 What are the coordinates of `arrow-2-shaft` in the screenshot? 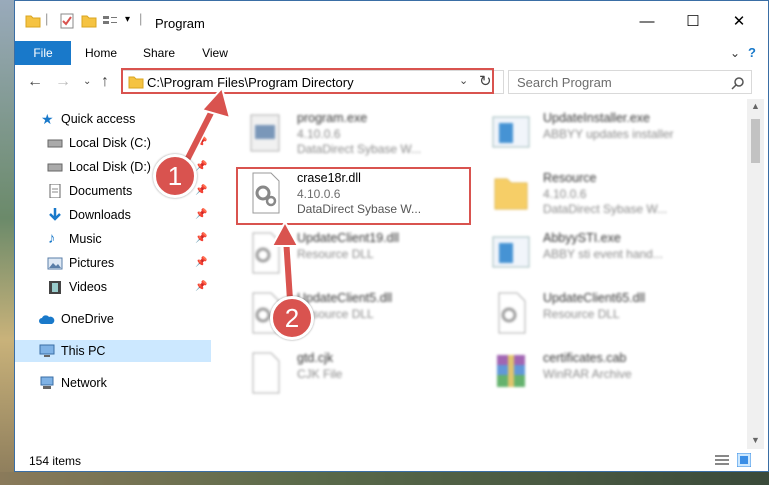 It's located at (288, 269).